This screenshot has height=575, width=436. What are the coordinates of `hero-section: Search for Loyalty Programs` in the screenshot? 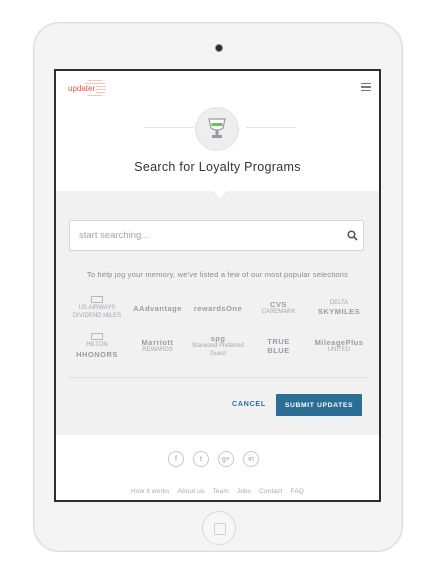 It's located at (217, 148).